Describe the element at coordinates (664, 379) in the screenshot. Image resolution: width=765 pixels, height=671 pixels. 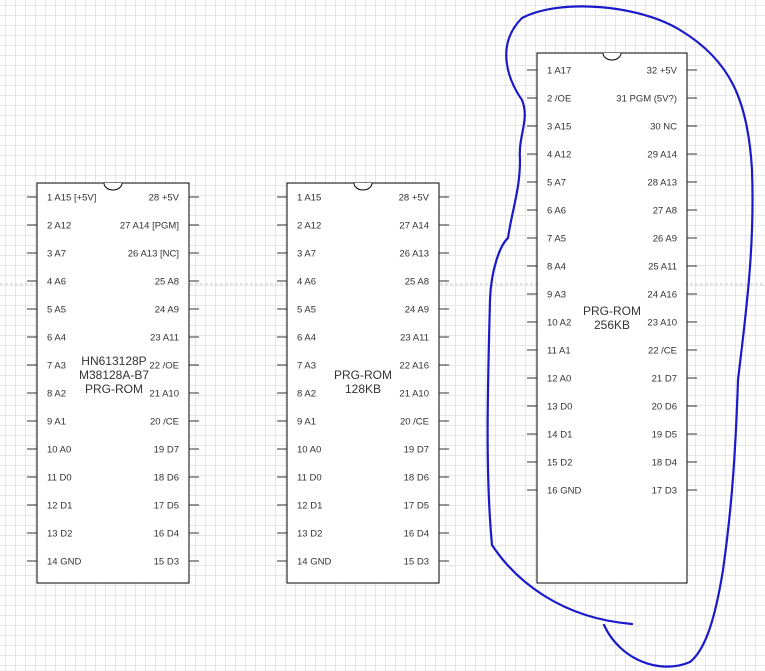
I see `pin-label-right: 21 D7` at that location.